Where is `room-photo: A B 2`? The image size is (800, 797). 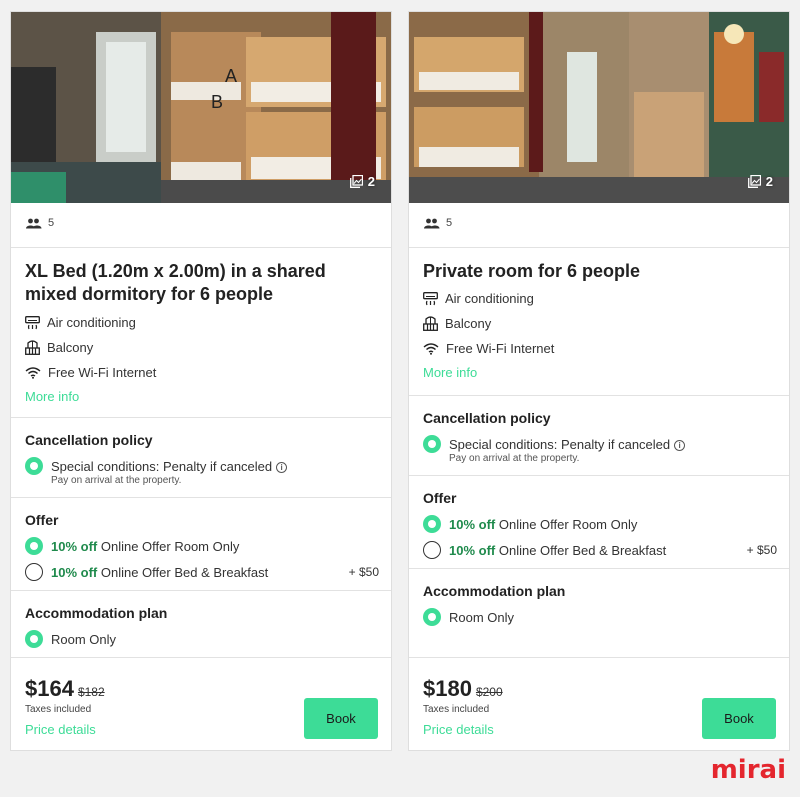 room-photo: A B 2 is located at coordinates (201, 107).